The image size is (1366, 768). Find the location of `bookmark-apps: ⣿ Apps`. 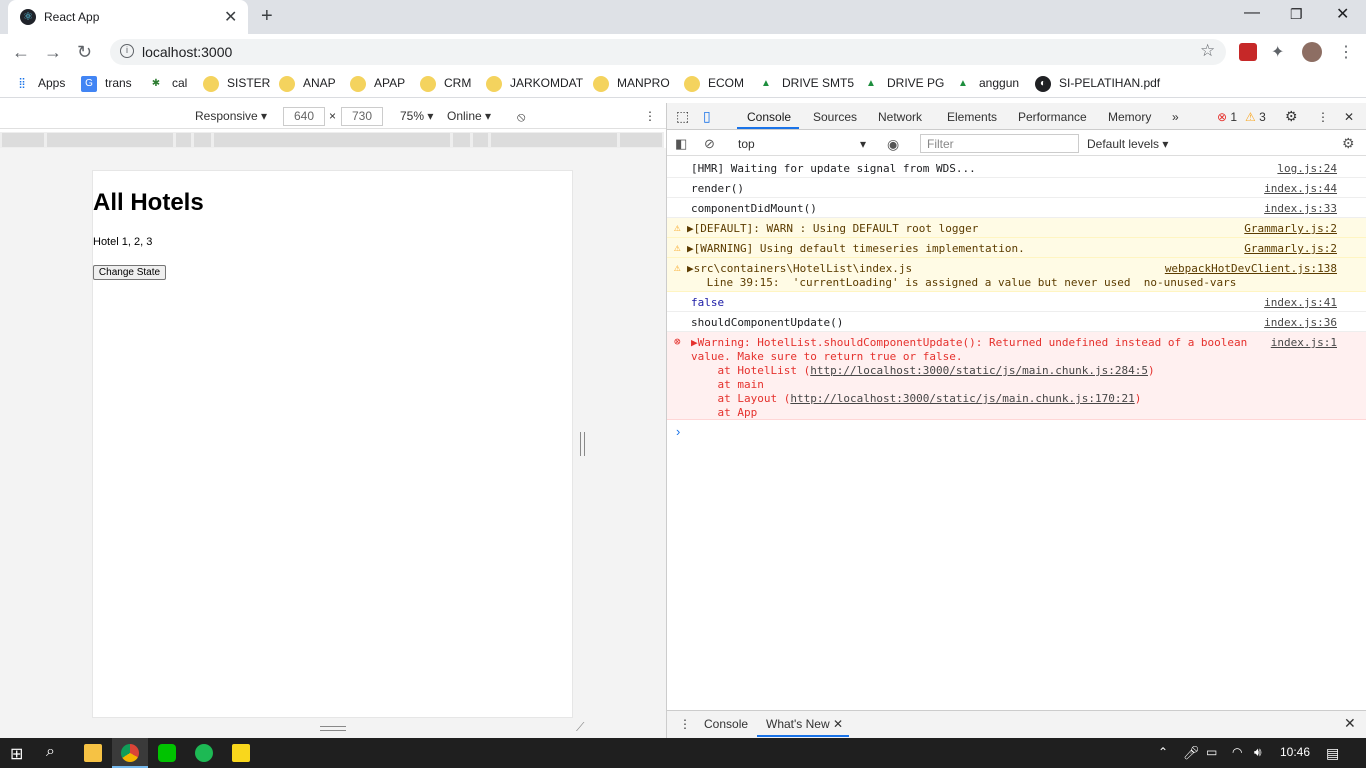

bookmark-apps: ⣿ Apps is located at coordinates (39, 84).